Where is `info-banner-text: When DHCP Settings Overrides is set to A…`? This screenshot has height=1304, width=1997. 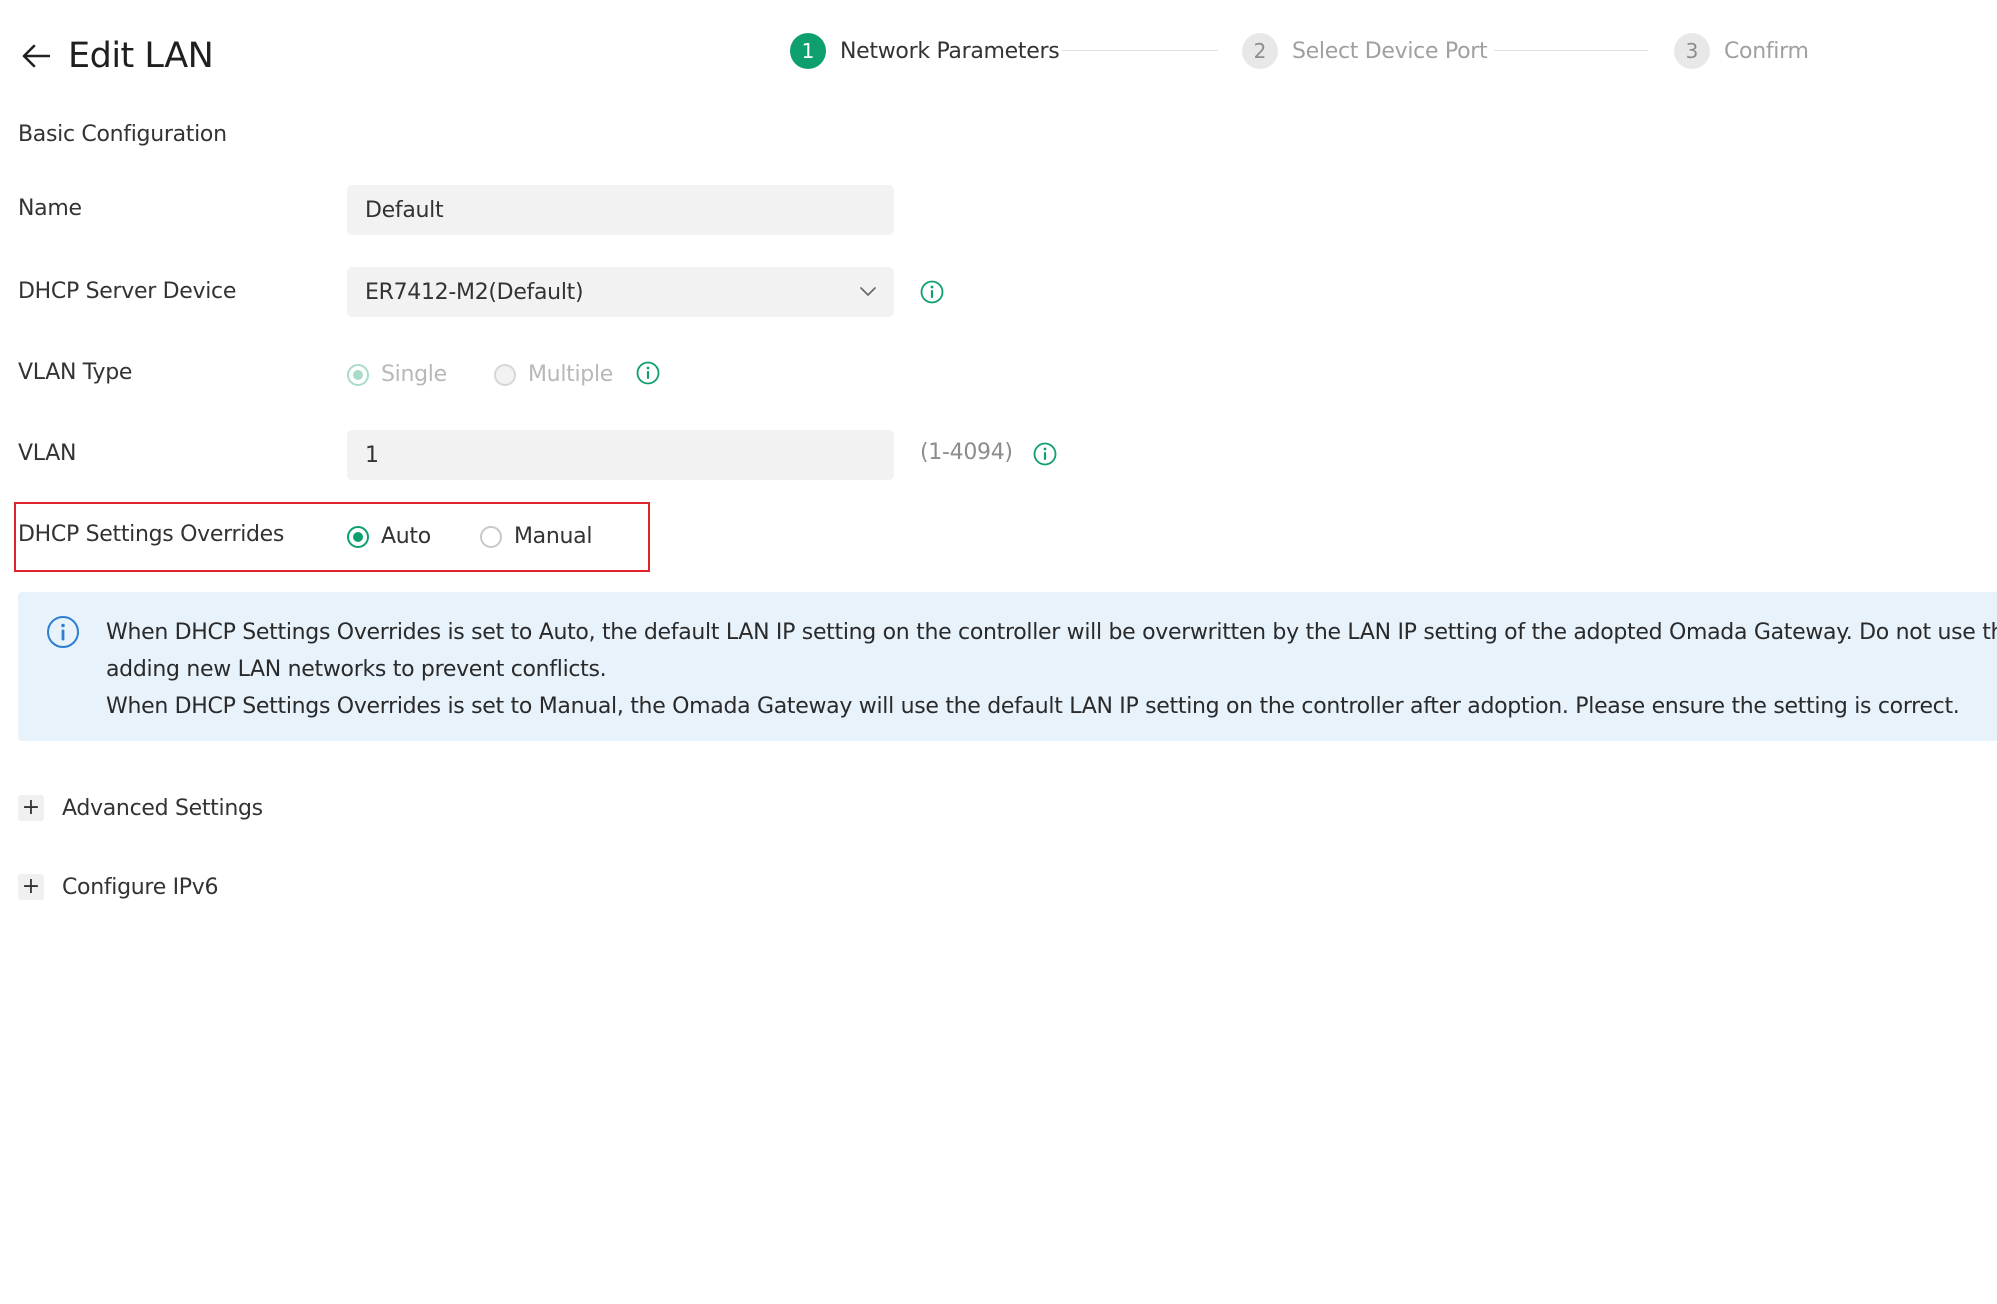
info-banner-text: When DHCP Settings Overrides is set to A… is located at coordinates (1051, 669).